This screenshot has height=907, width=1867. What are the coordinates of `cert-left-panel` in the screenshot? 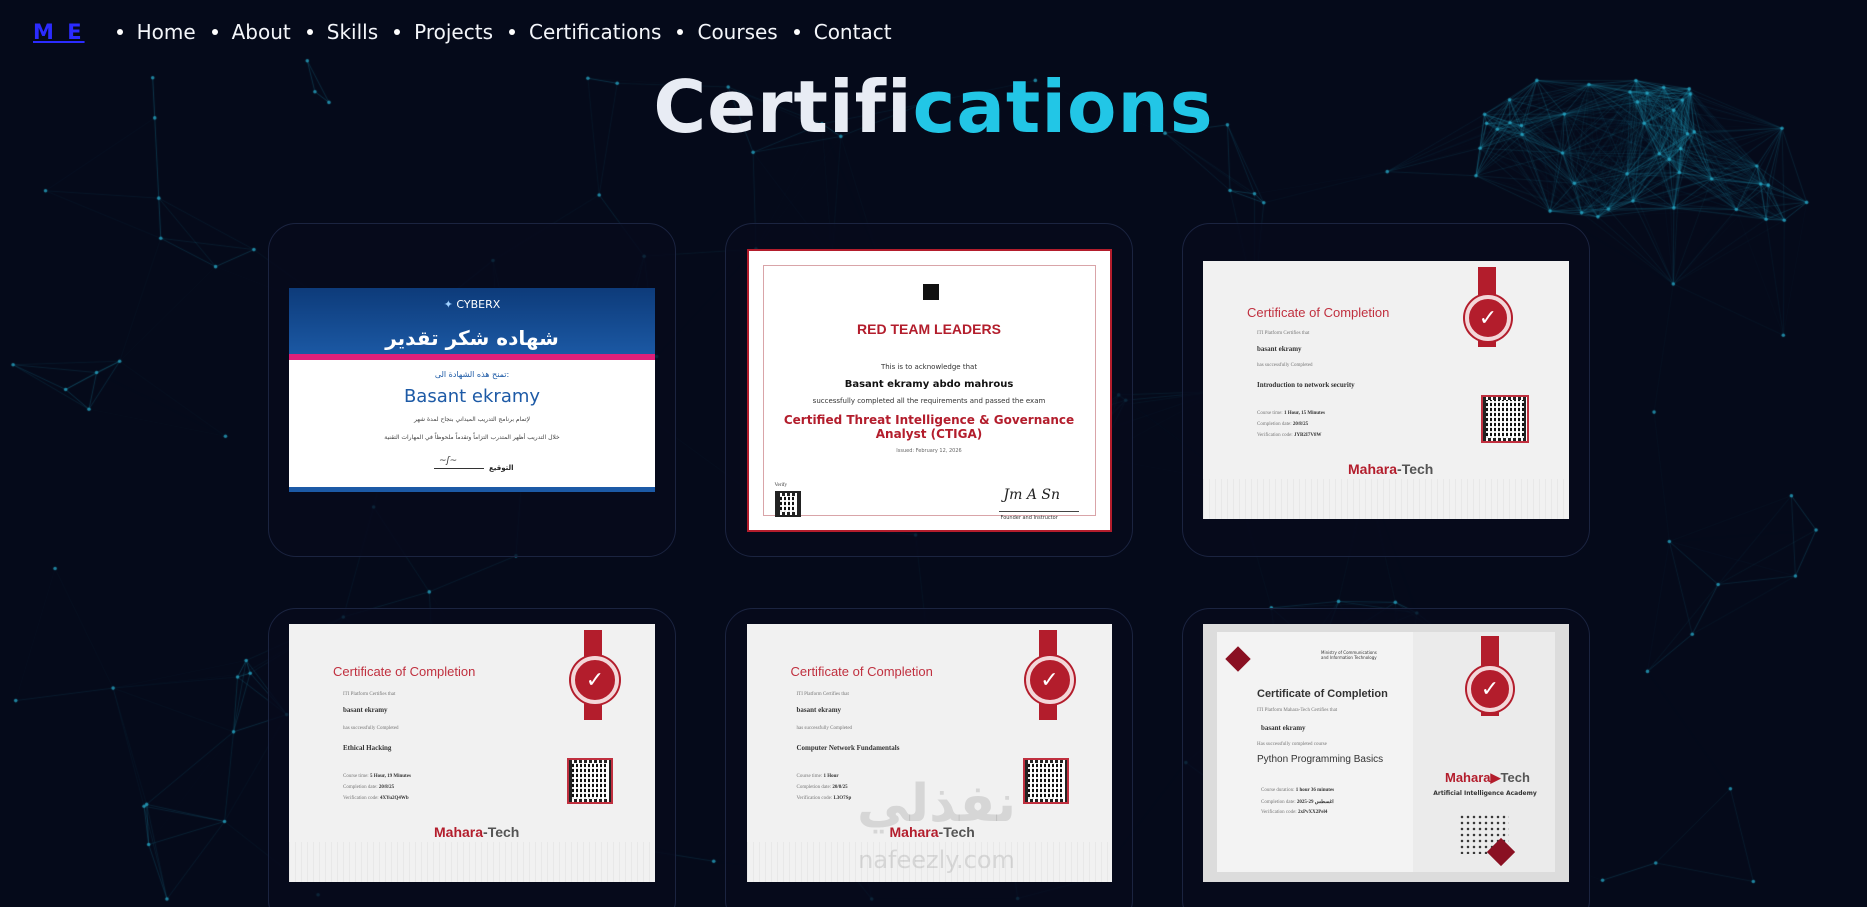 It's located at (1315, 752).